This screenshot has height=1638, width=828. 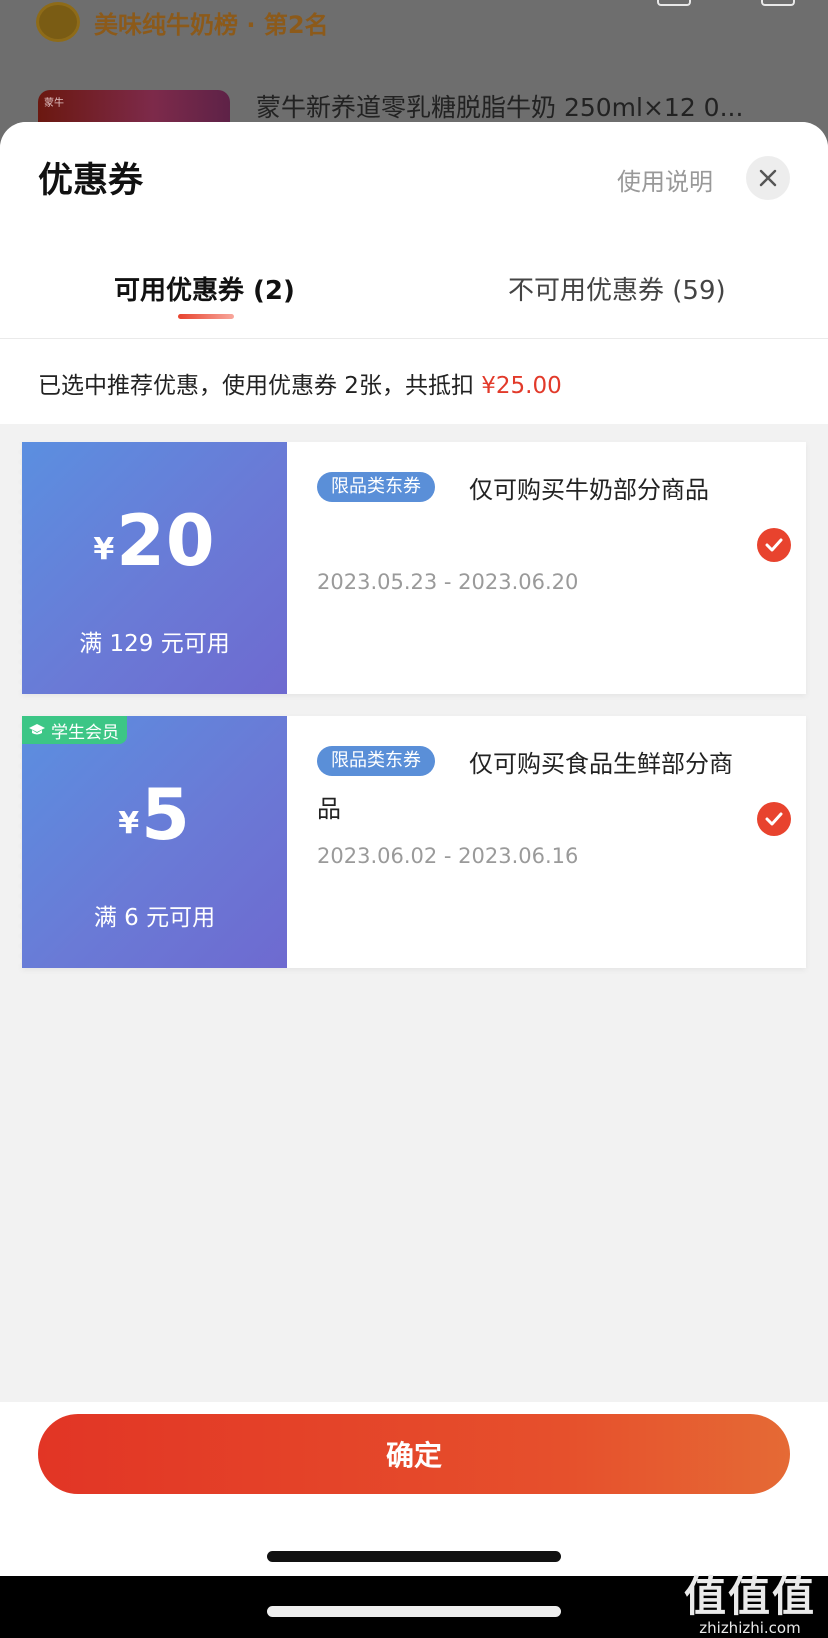 What do you see at coordinates (37, 729) in the screenshot?
I see `graduation-cap-icon` at bounding box center [37, 729].